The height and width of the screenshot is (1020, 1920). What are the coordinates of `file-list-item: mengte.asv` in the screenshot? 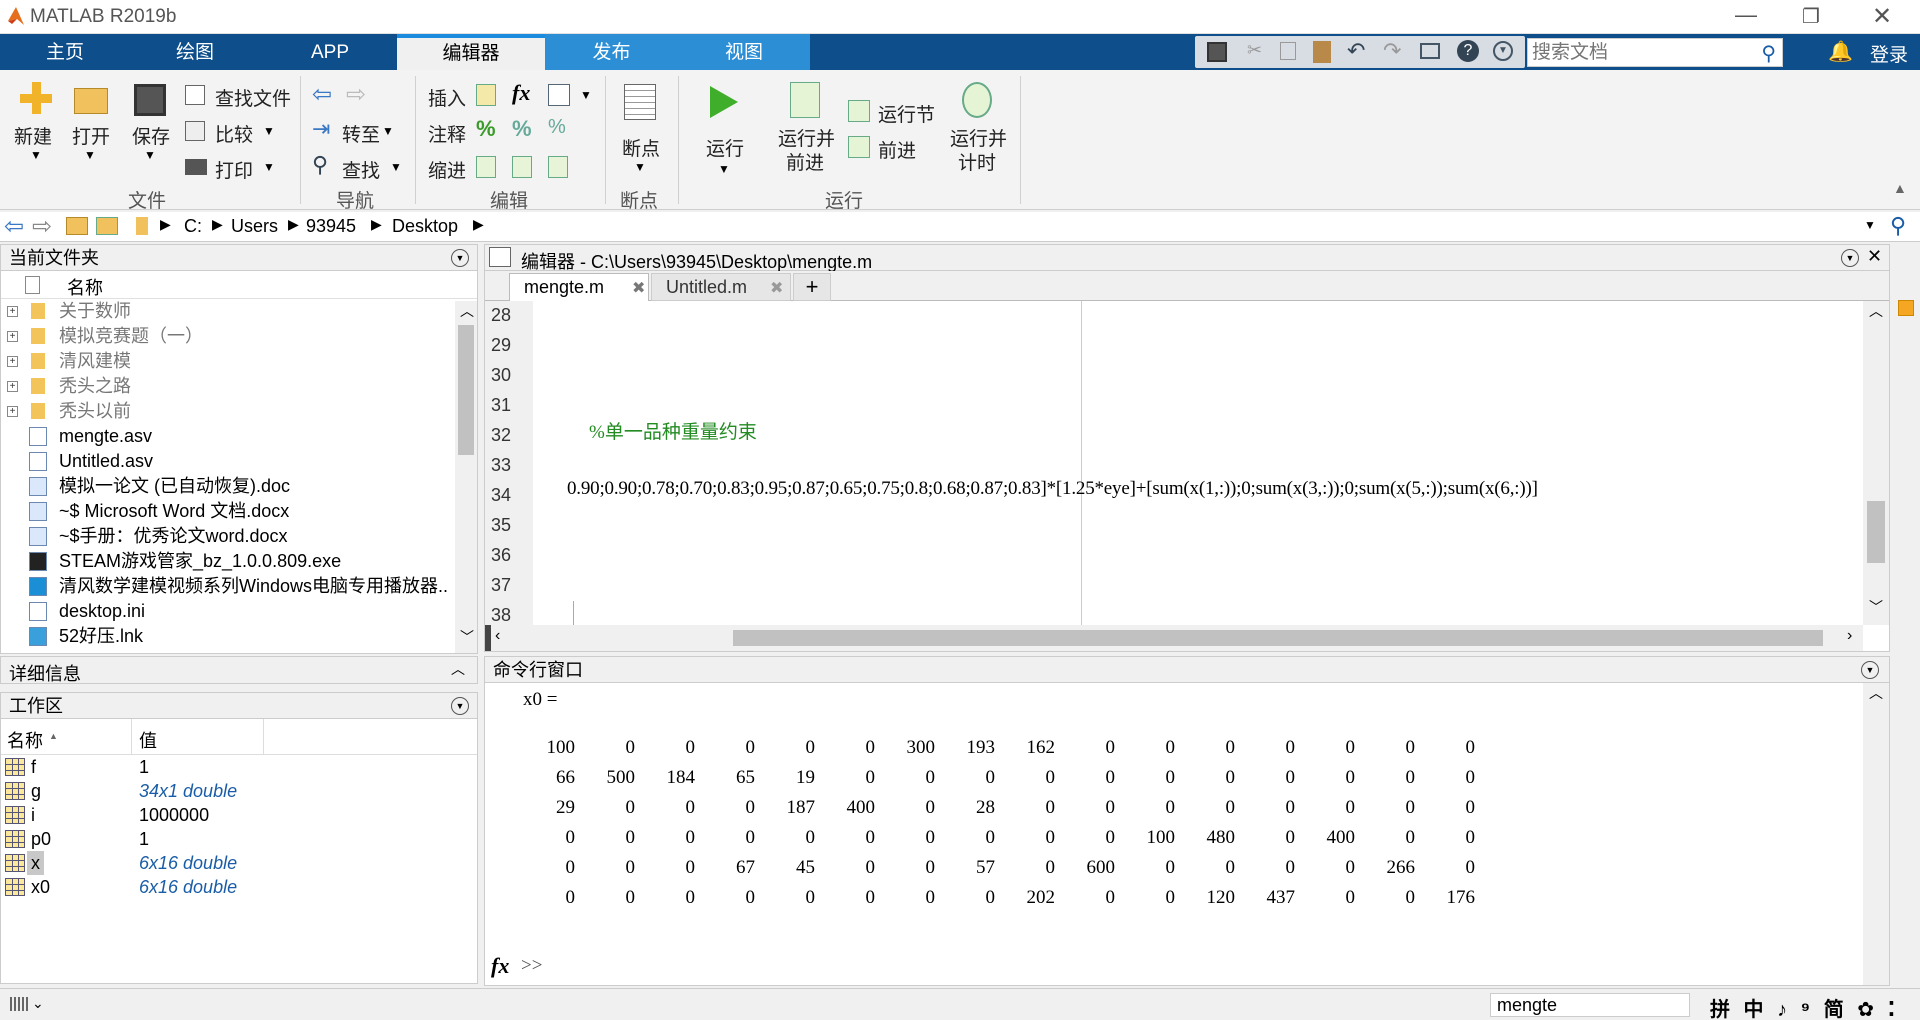 It's located at (239, 436).